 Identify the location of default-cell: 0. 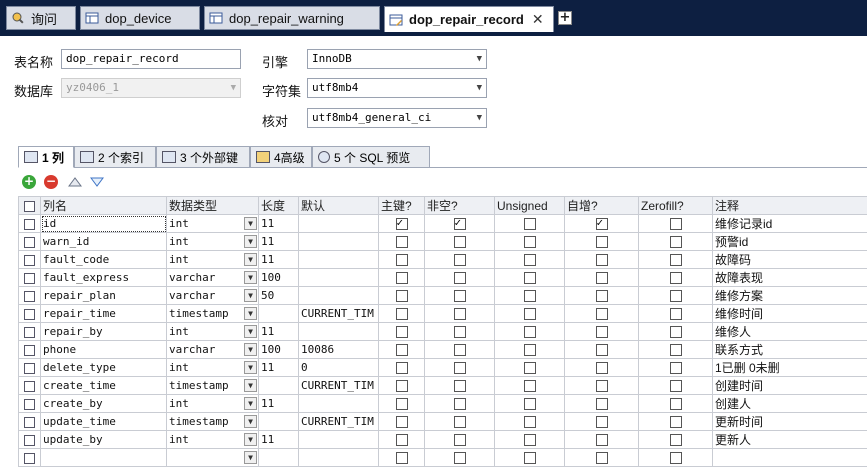
(338, 367).